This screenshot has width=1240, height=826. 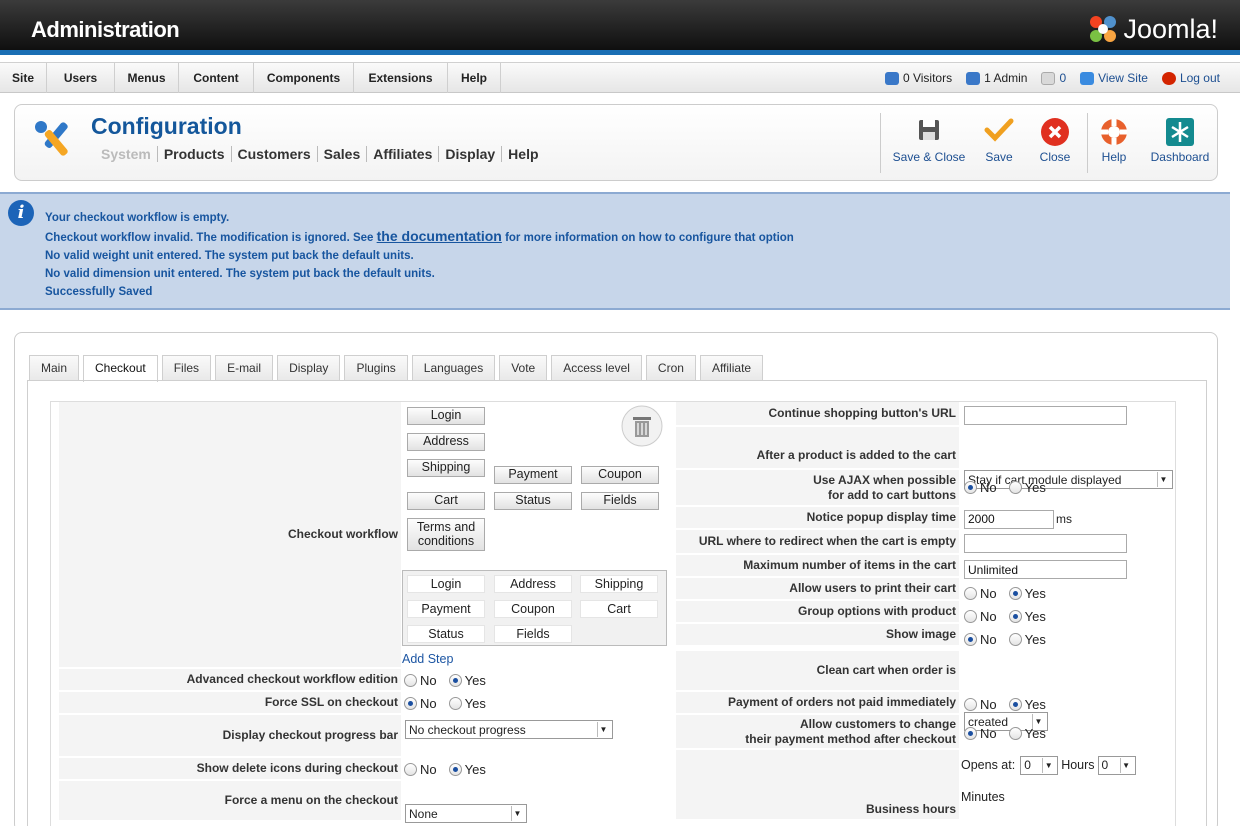 I want to click on opens-minute-value: 0, so click(x=1105, y=765).